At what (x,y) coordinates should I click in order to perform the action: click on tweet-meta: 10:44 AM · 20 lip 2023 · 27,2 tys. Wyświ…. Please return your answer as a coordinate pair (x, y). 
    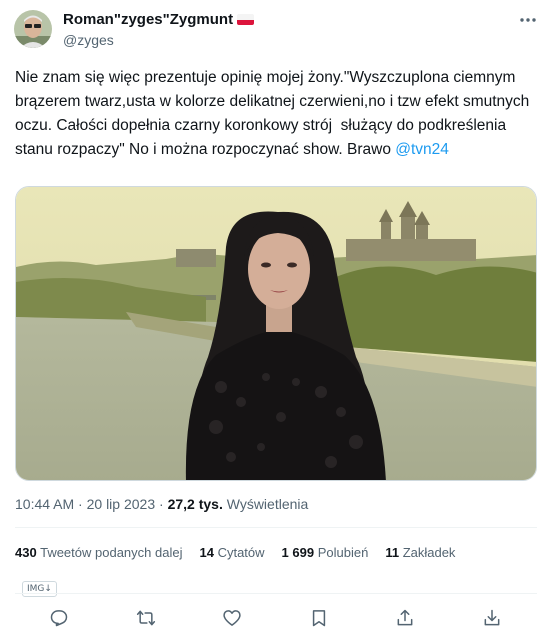
    Looking at the image, I should click on (161, 504).